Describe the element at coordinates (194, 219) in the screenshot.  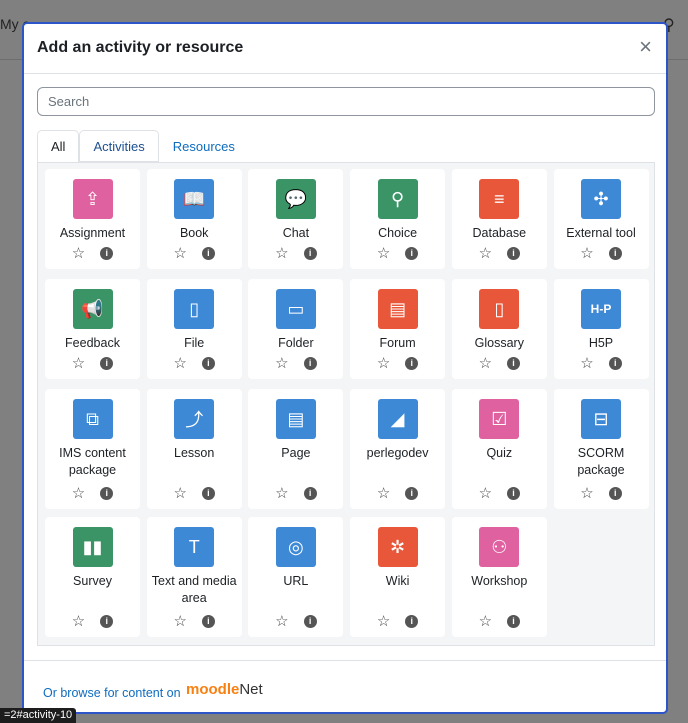
I see `activity-card: 📖 Book ☆ i` at that location.